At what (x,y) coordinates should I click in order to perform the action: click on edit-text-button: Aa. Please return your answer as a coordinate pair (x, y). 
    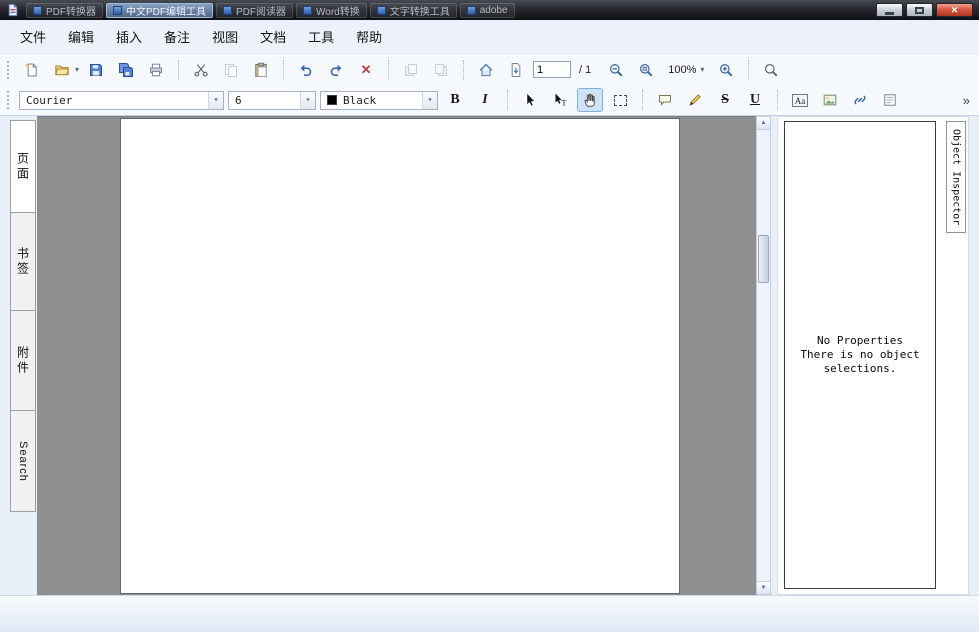
    Looking at the image, I should click on (800, 100).